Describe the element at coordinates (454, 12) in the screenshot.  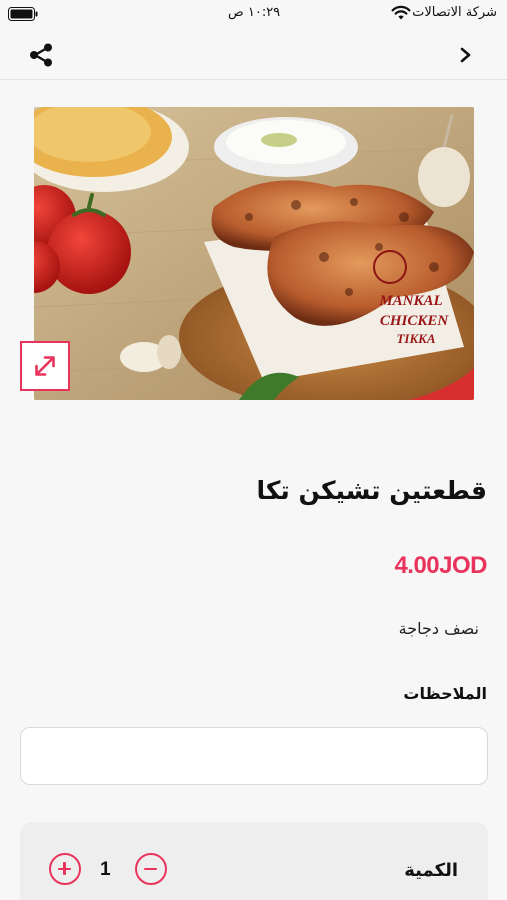
I see `carrier-name: شركة الاتصالات` at that location.